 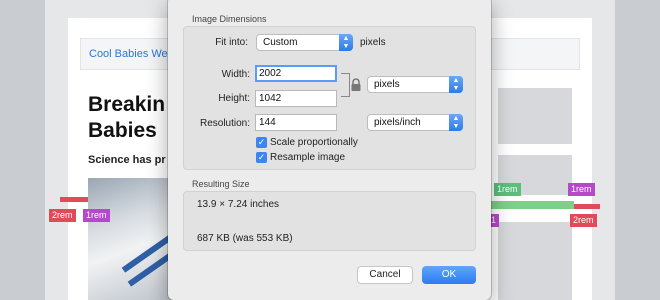 I want to click on resample-image-label: Resample image, so click(x=307, y=157).